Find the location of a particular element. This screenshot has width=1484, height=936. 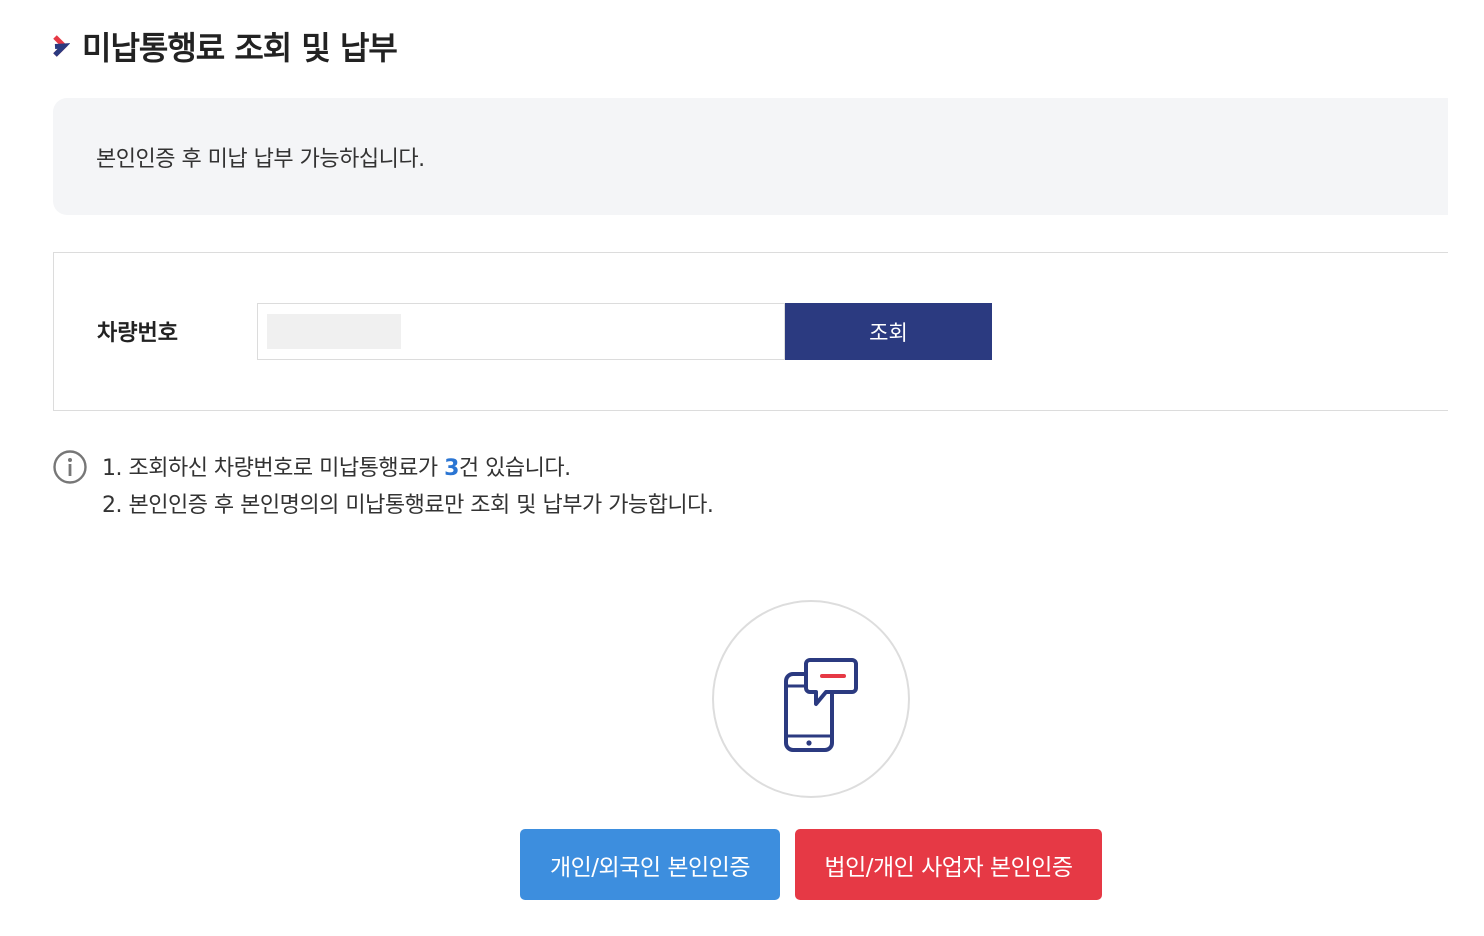

notice-text: 본인인증 후 미납 납부 가능하십니다. is located at coordinates (260, 159).